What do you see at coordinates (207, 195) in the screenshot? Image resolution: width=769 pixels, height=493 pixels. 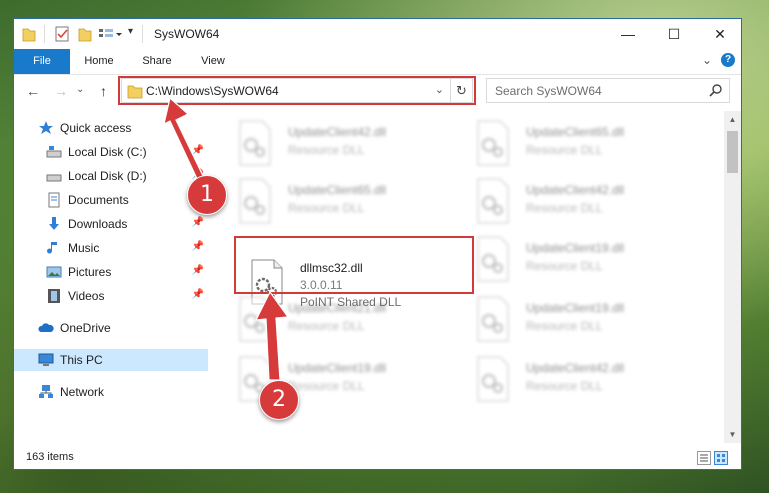 I see `callout-badge-1: 1` at bounding box center [207, 195].